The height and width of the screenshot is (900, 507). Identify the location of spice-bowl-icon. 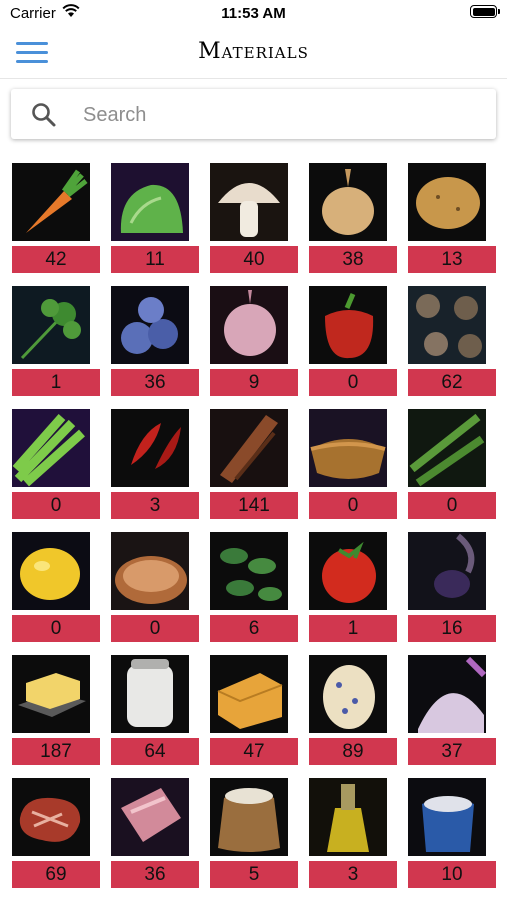
(348, 448).